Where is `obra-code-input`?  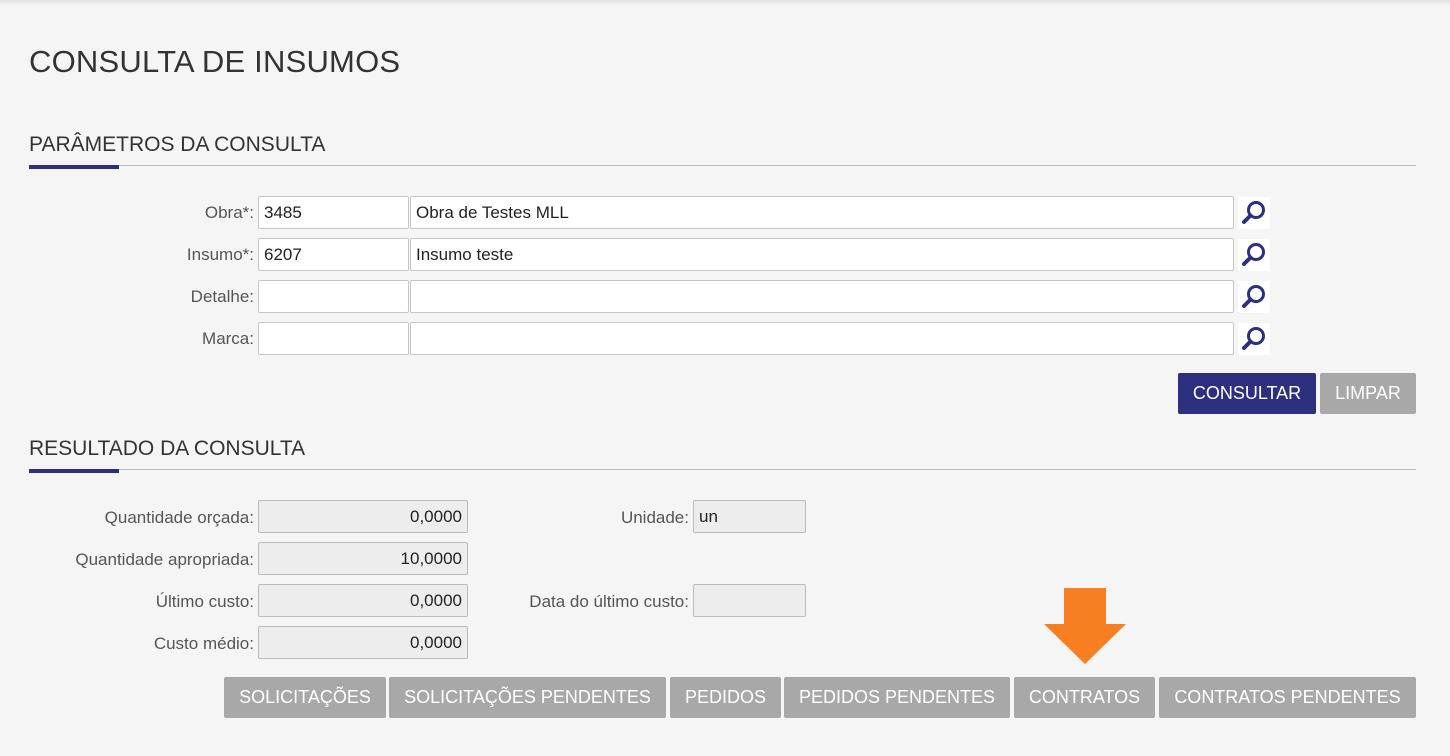 obra-code-input is located at coordinates (333, 212).